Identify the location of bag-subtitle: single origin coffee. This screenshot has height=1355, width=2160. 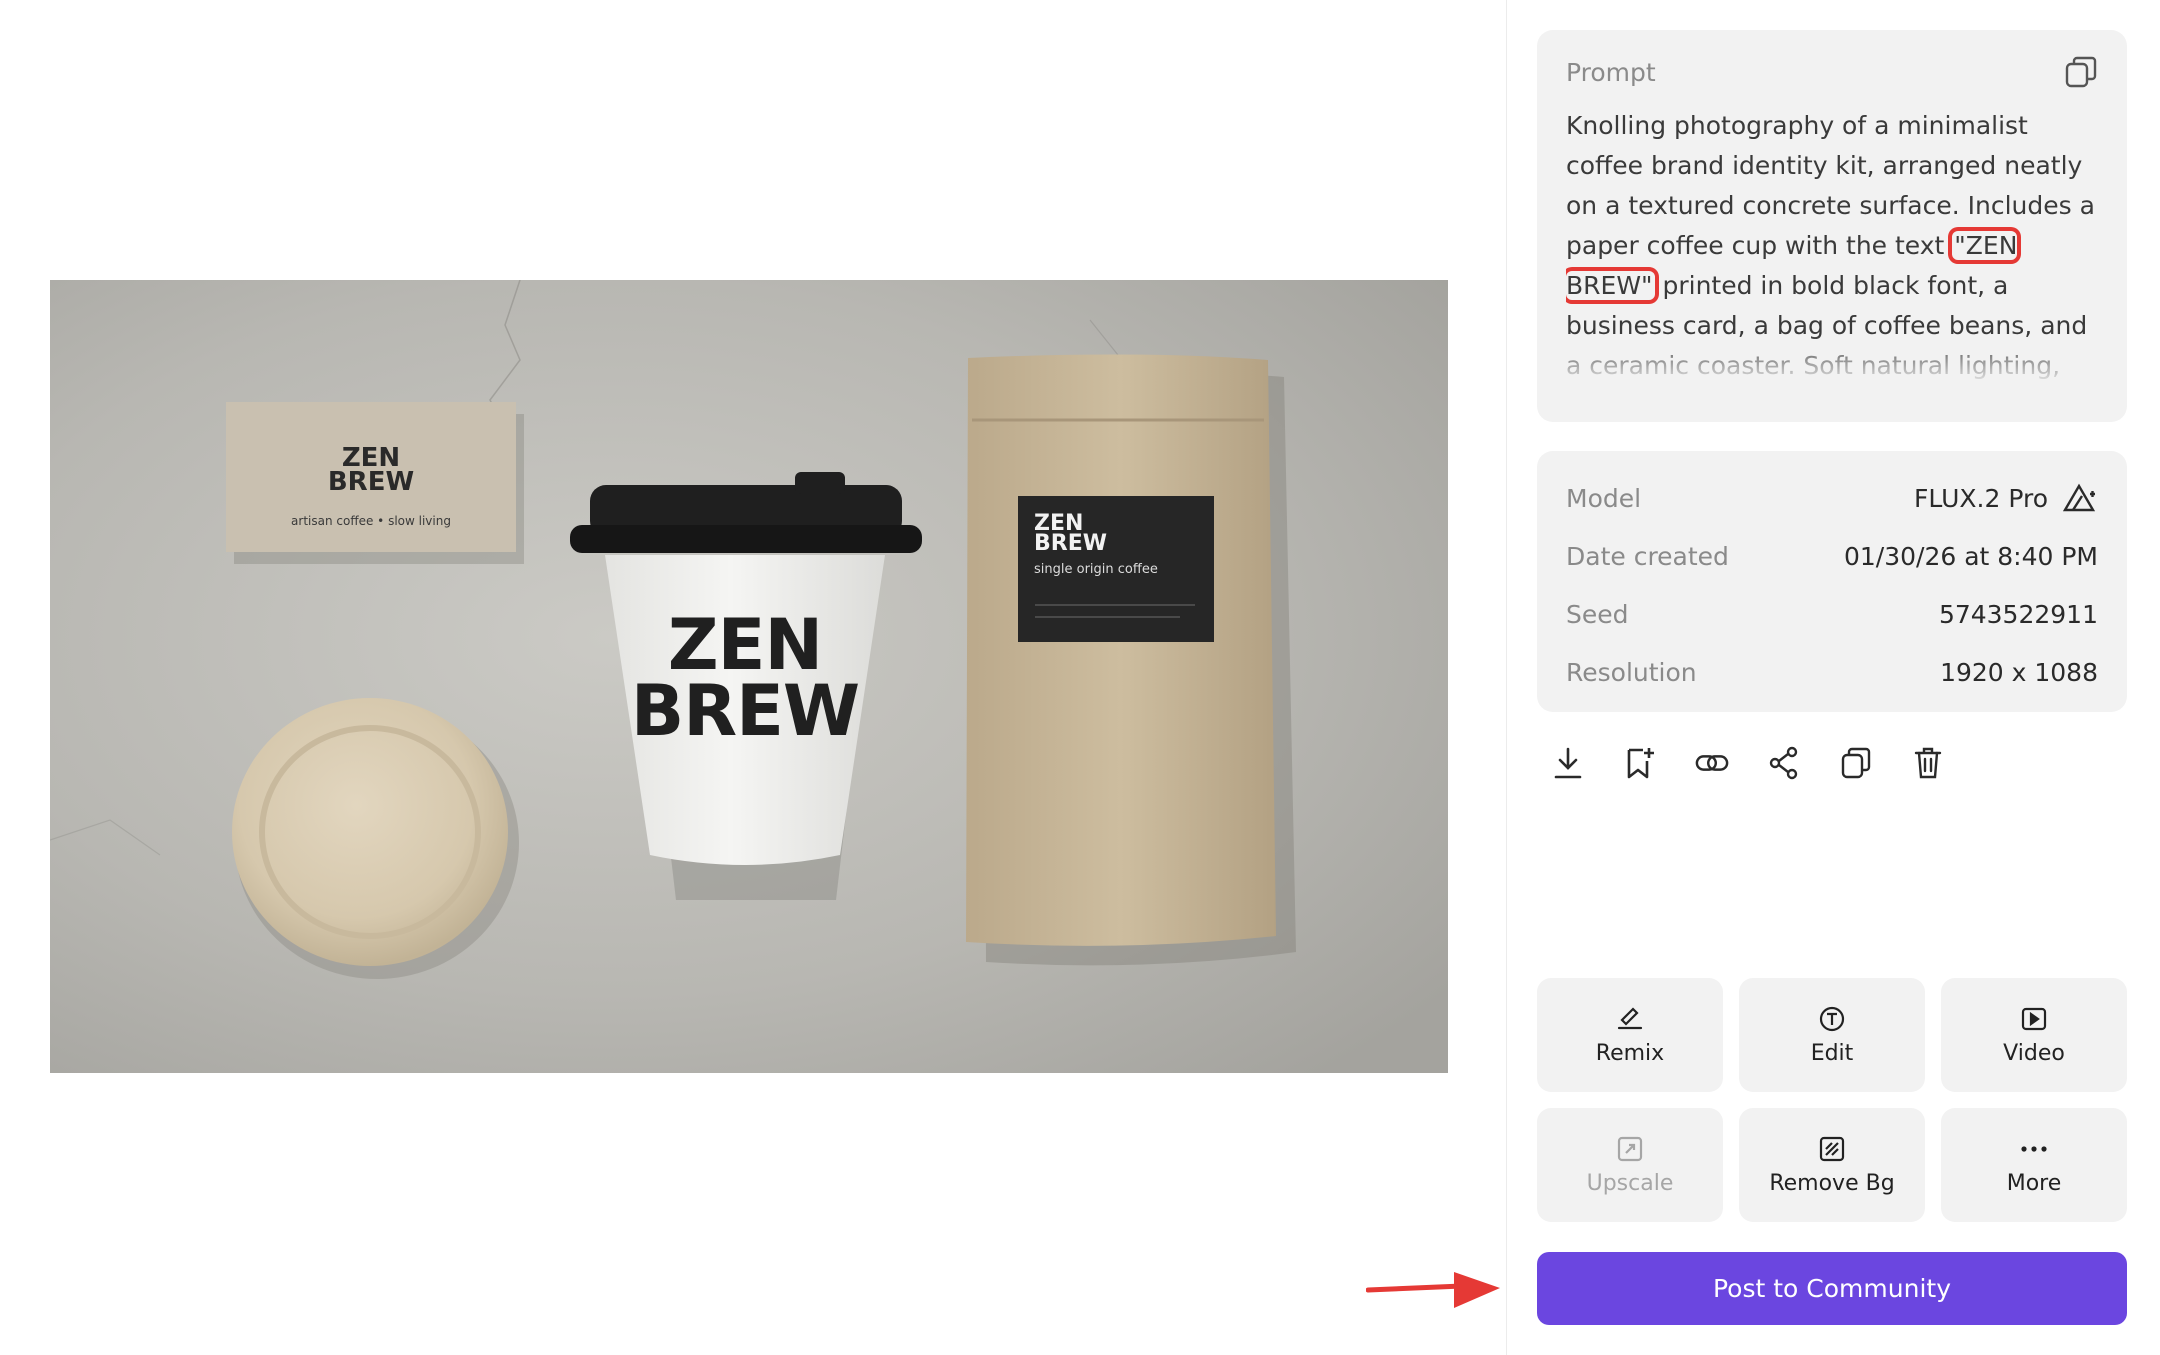
(1096, 569).